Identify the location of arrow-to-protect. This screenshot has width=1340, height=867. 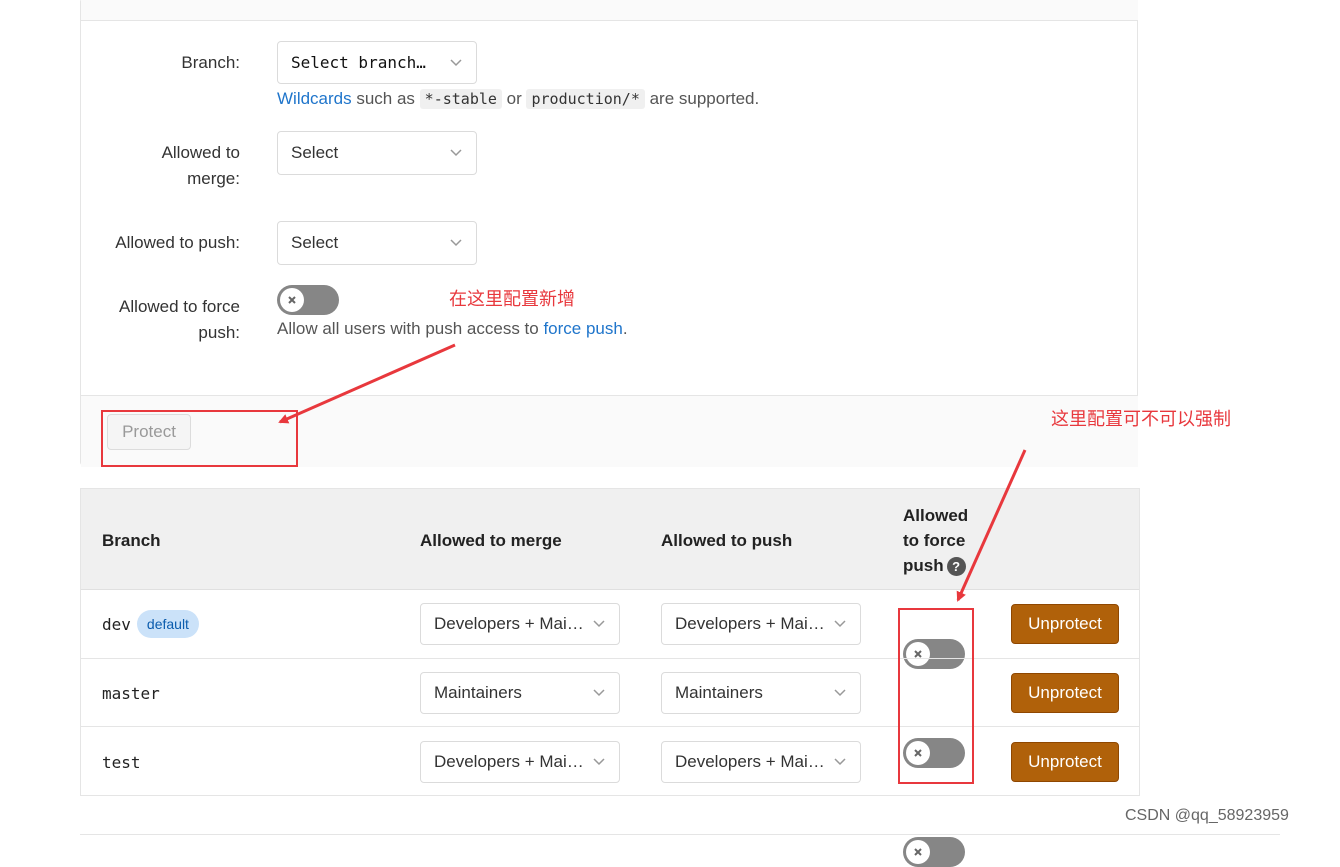
(367, 383).